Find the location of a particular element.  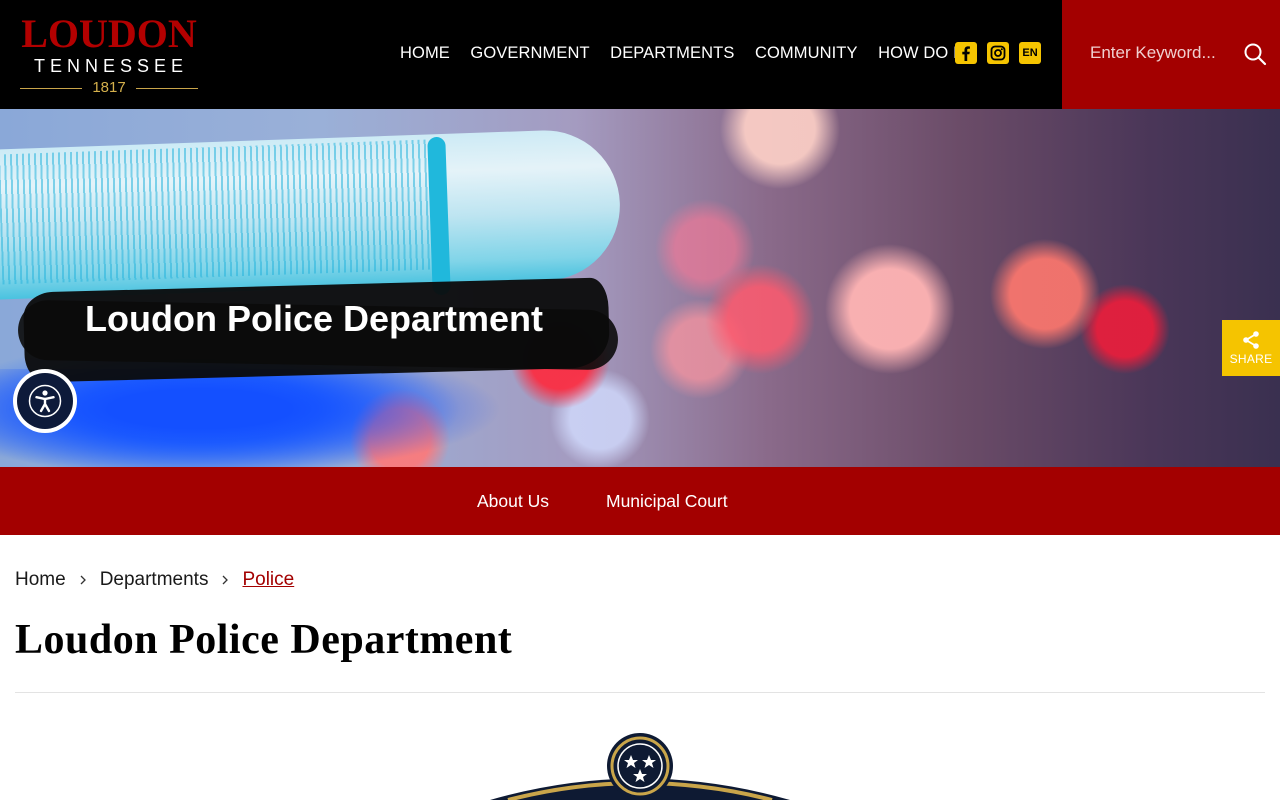

share-icon is located at coordinates (1251, 340).